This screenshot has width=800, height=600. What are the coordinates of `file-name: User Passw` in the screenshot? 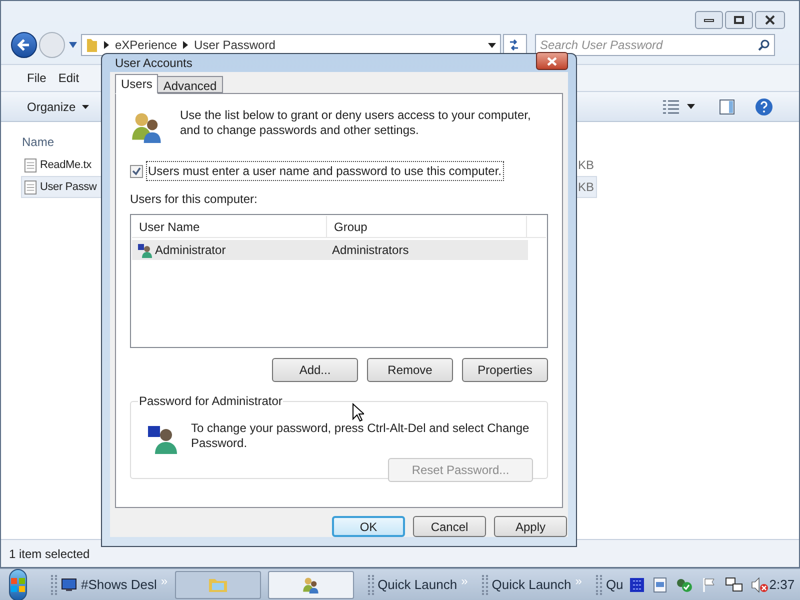 It's located at (68, 187).